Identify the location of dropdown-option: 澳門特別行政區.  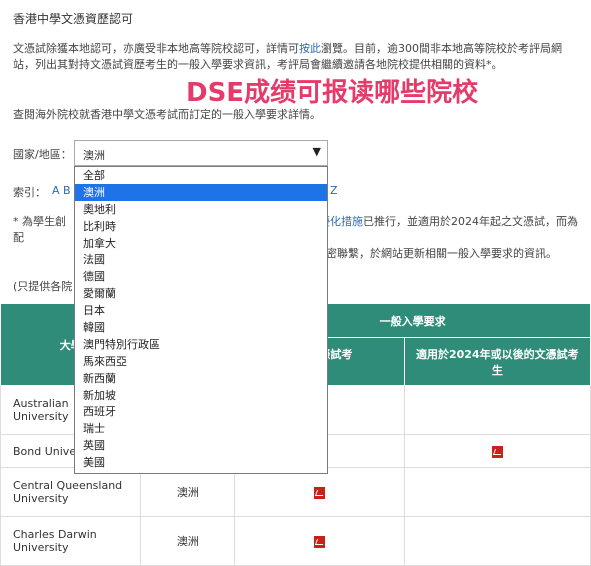
(201, 344).